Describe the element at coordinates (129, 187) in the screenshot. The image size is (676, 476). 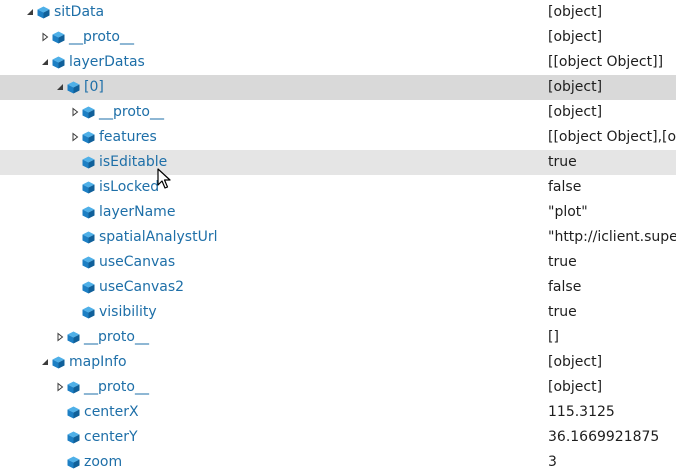
I see `property-name: isLocked` at that location.